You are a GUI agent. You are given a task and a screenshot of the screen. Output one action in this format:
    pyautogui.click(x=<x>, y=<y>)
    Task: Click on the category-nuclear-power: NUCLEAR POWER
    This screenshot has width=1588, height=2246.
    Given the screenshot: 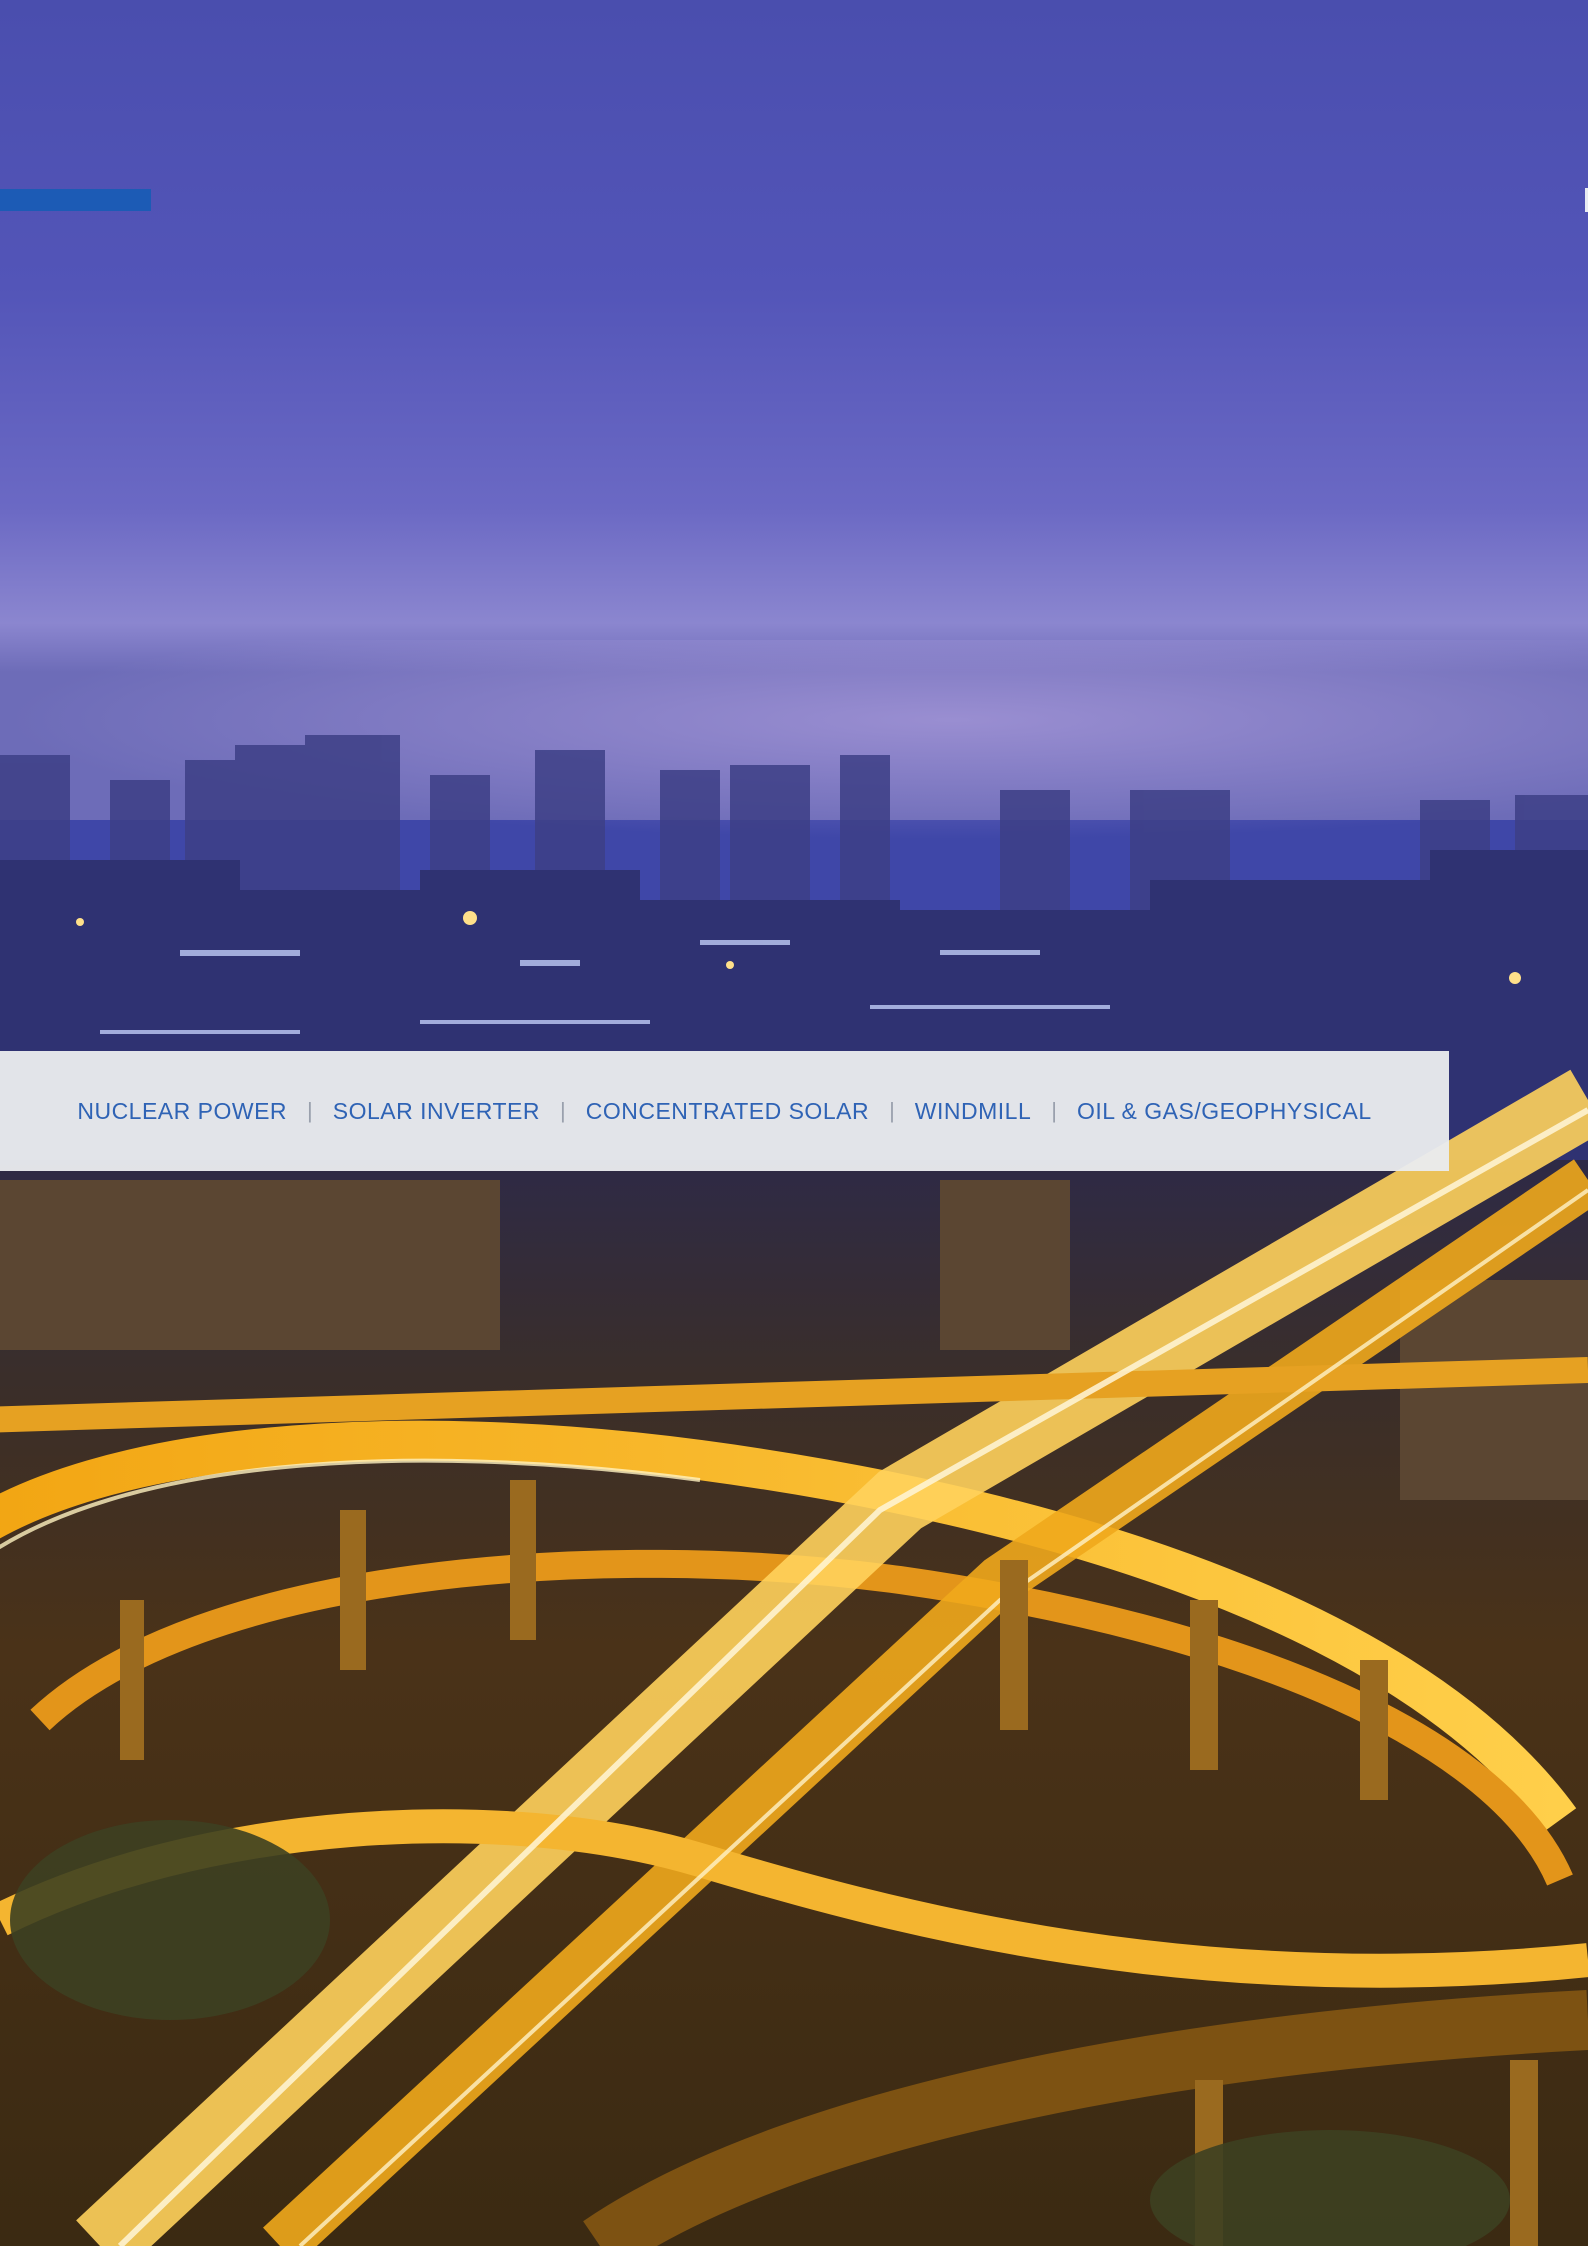 What is the action you would take?
    pyautogui.click(x=182, y=1111)
    